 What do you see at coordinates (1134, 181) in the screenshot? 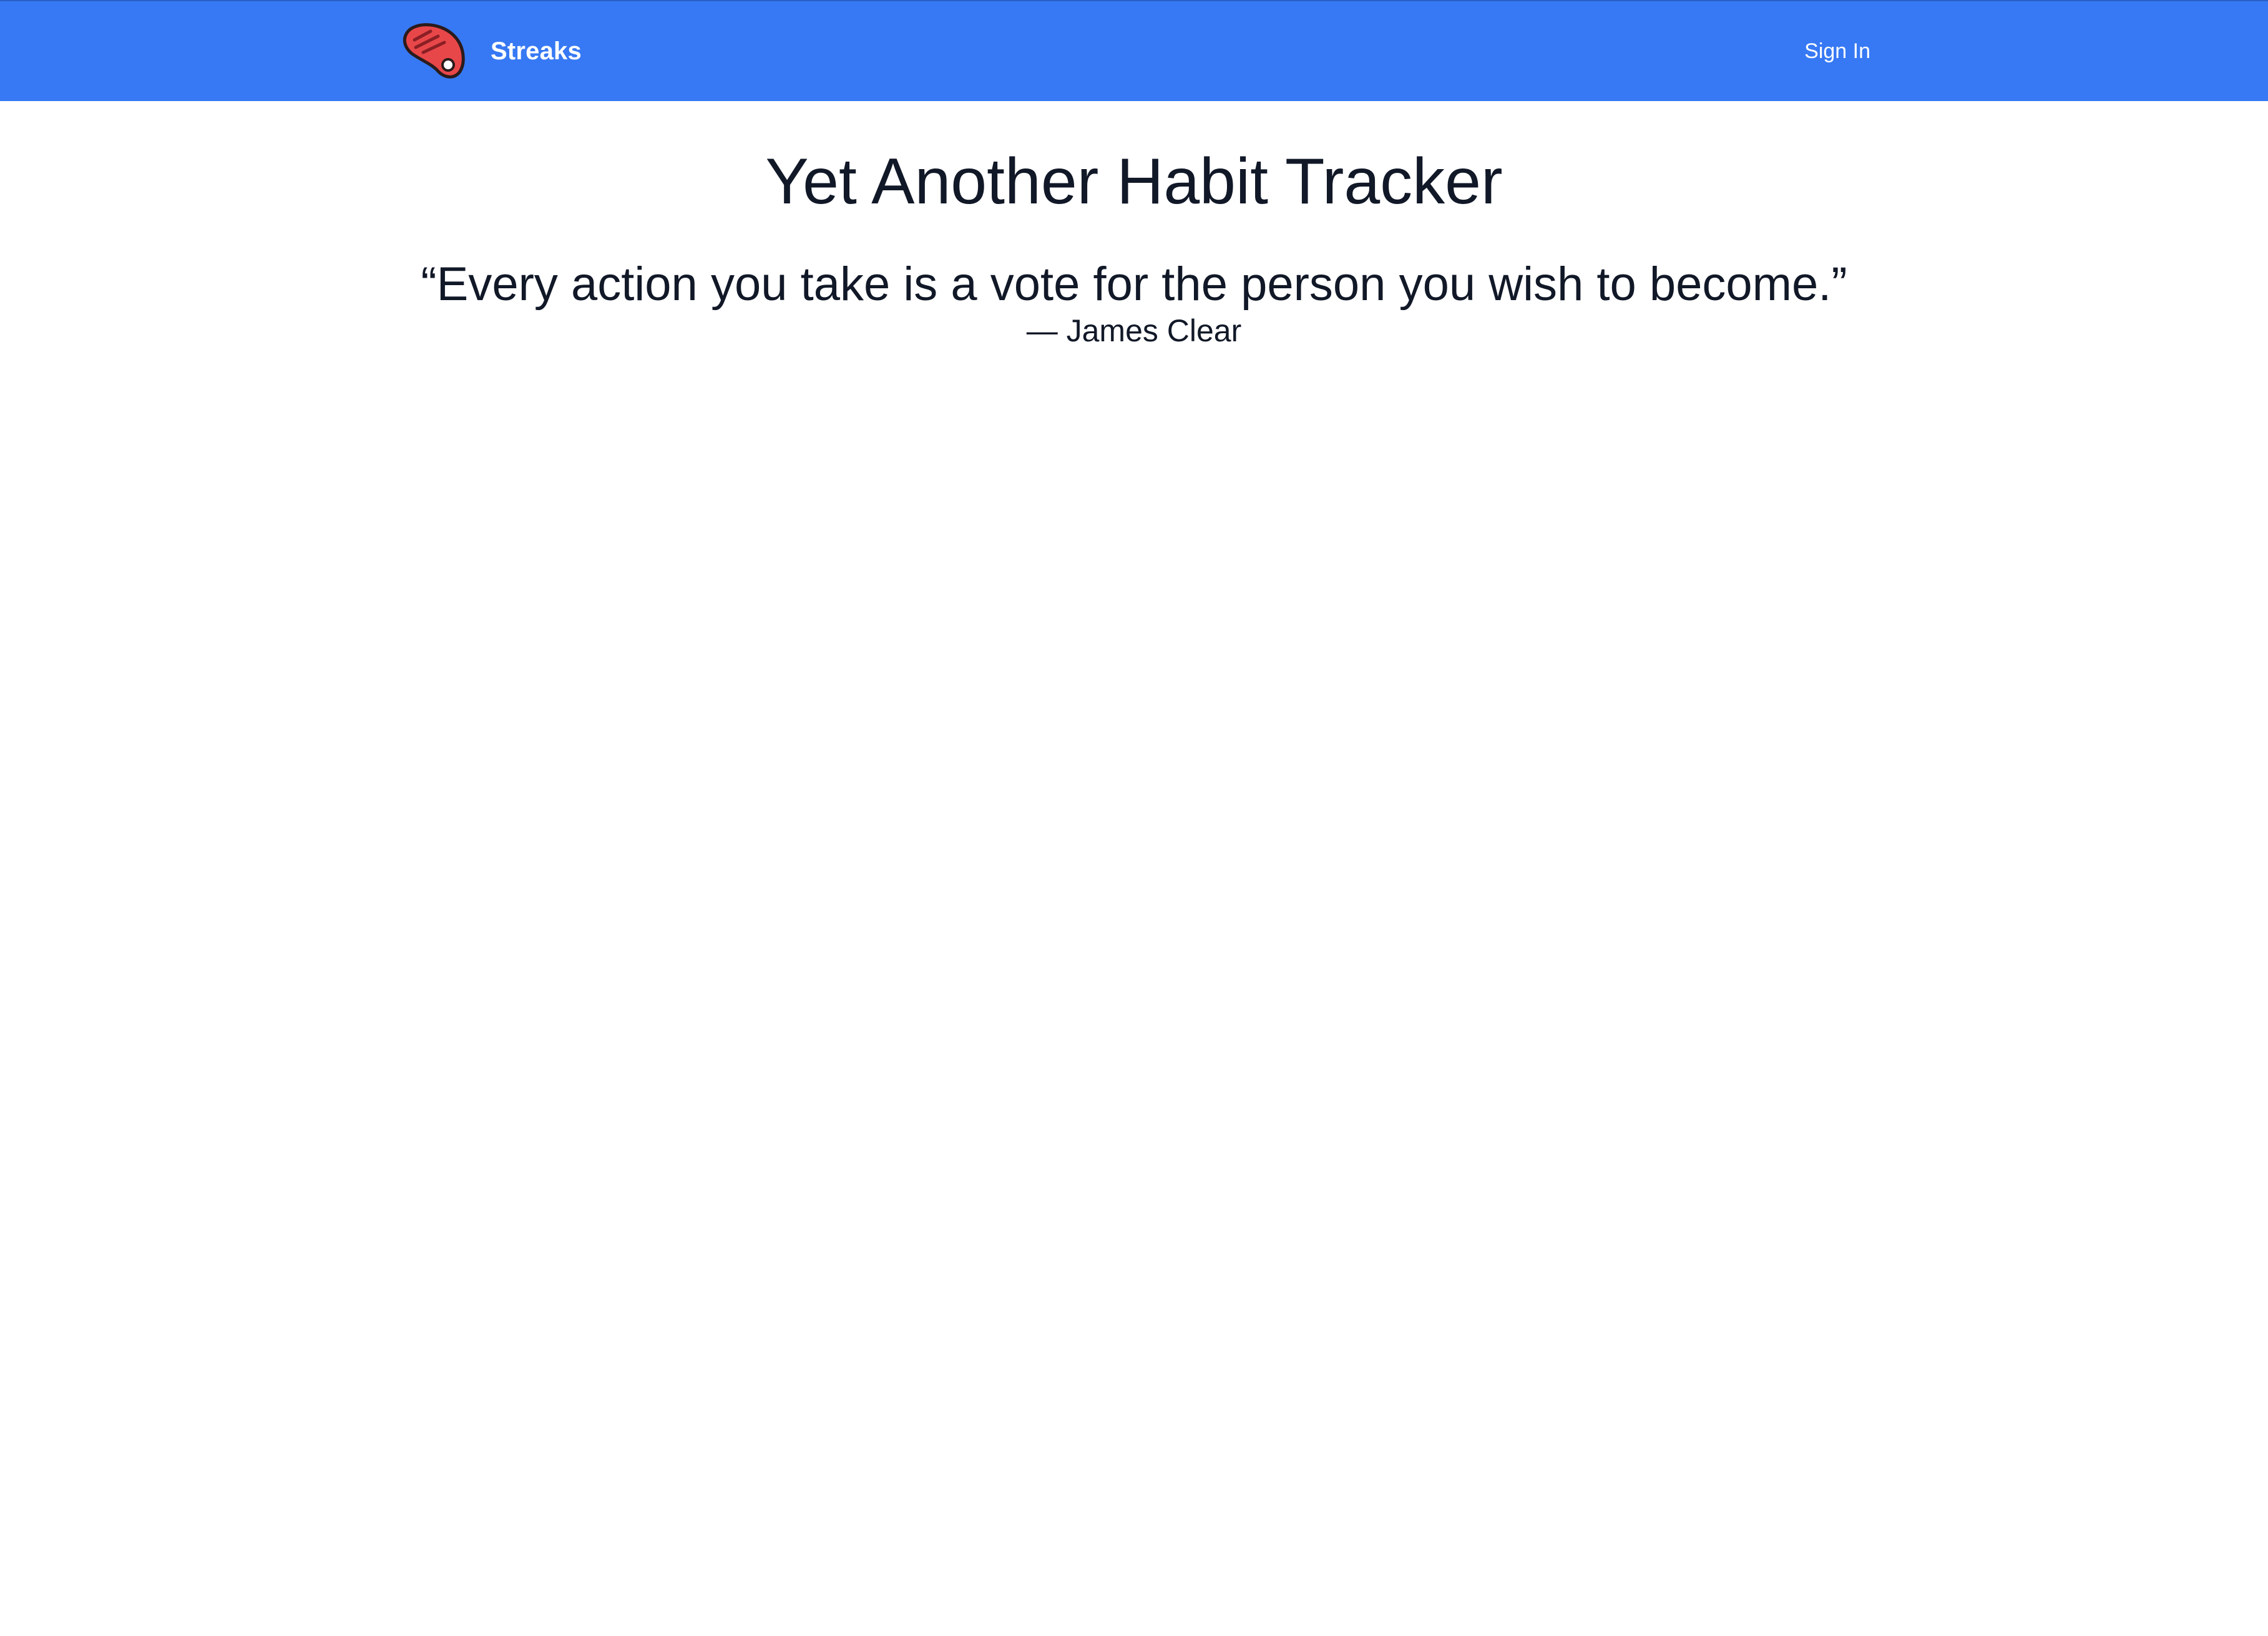
I see `page-title: Yet Another Habit Tracker` at bounding box center [1134, 181].